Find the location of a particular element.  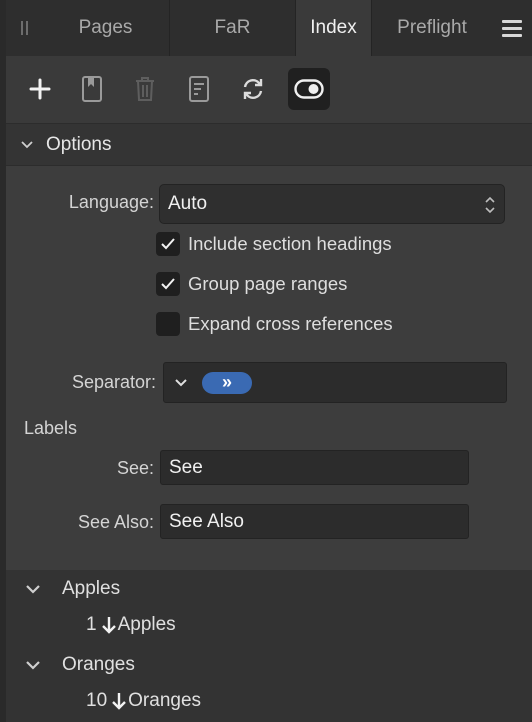

toggle-icon is located at coordinates (309, 89).